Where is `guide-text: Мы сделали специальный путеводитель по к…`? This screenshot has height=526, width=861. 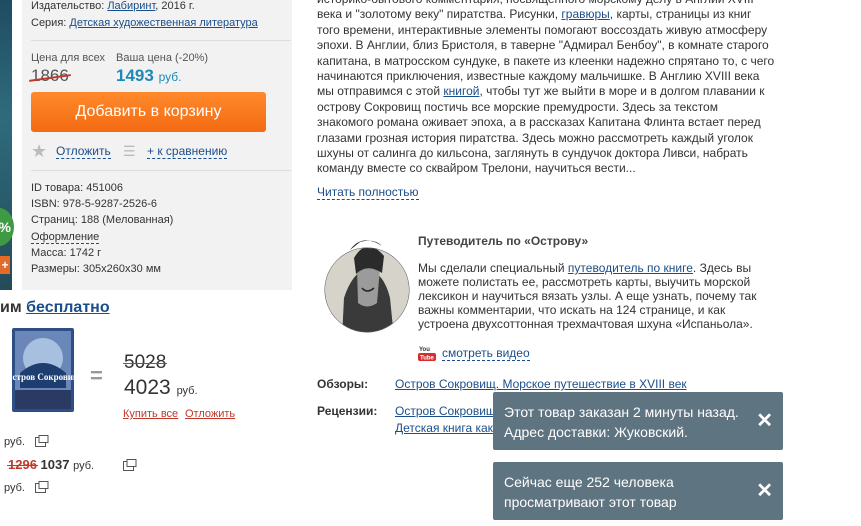
guide-text: Мы сделали специальный путеводитель по к… is located at coordinates (590, 296).